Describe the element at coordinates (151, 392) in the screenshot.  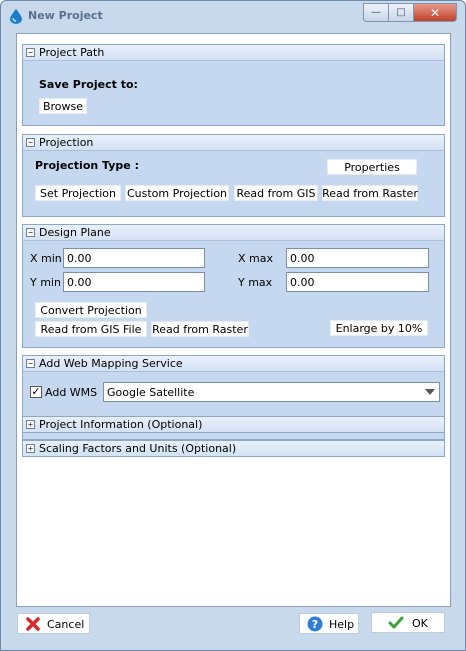
I see `wms-service-value: Google Satellite` at that location.